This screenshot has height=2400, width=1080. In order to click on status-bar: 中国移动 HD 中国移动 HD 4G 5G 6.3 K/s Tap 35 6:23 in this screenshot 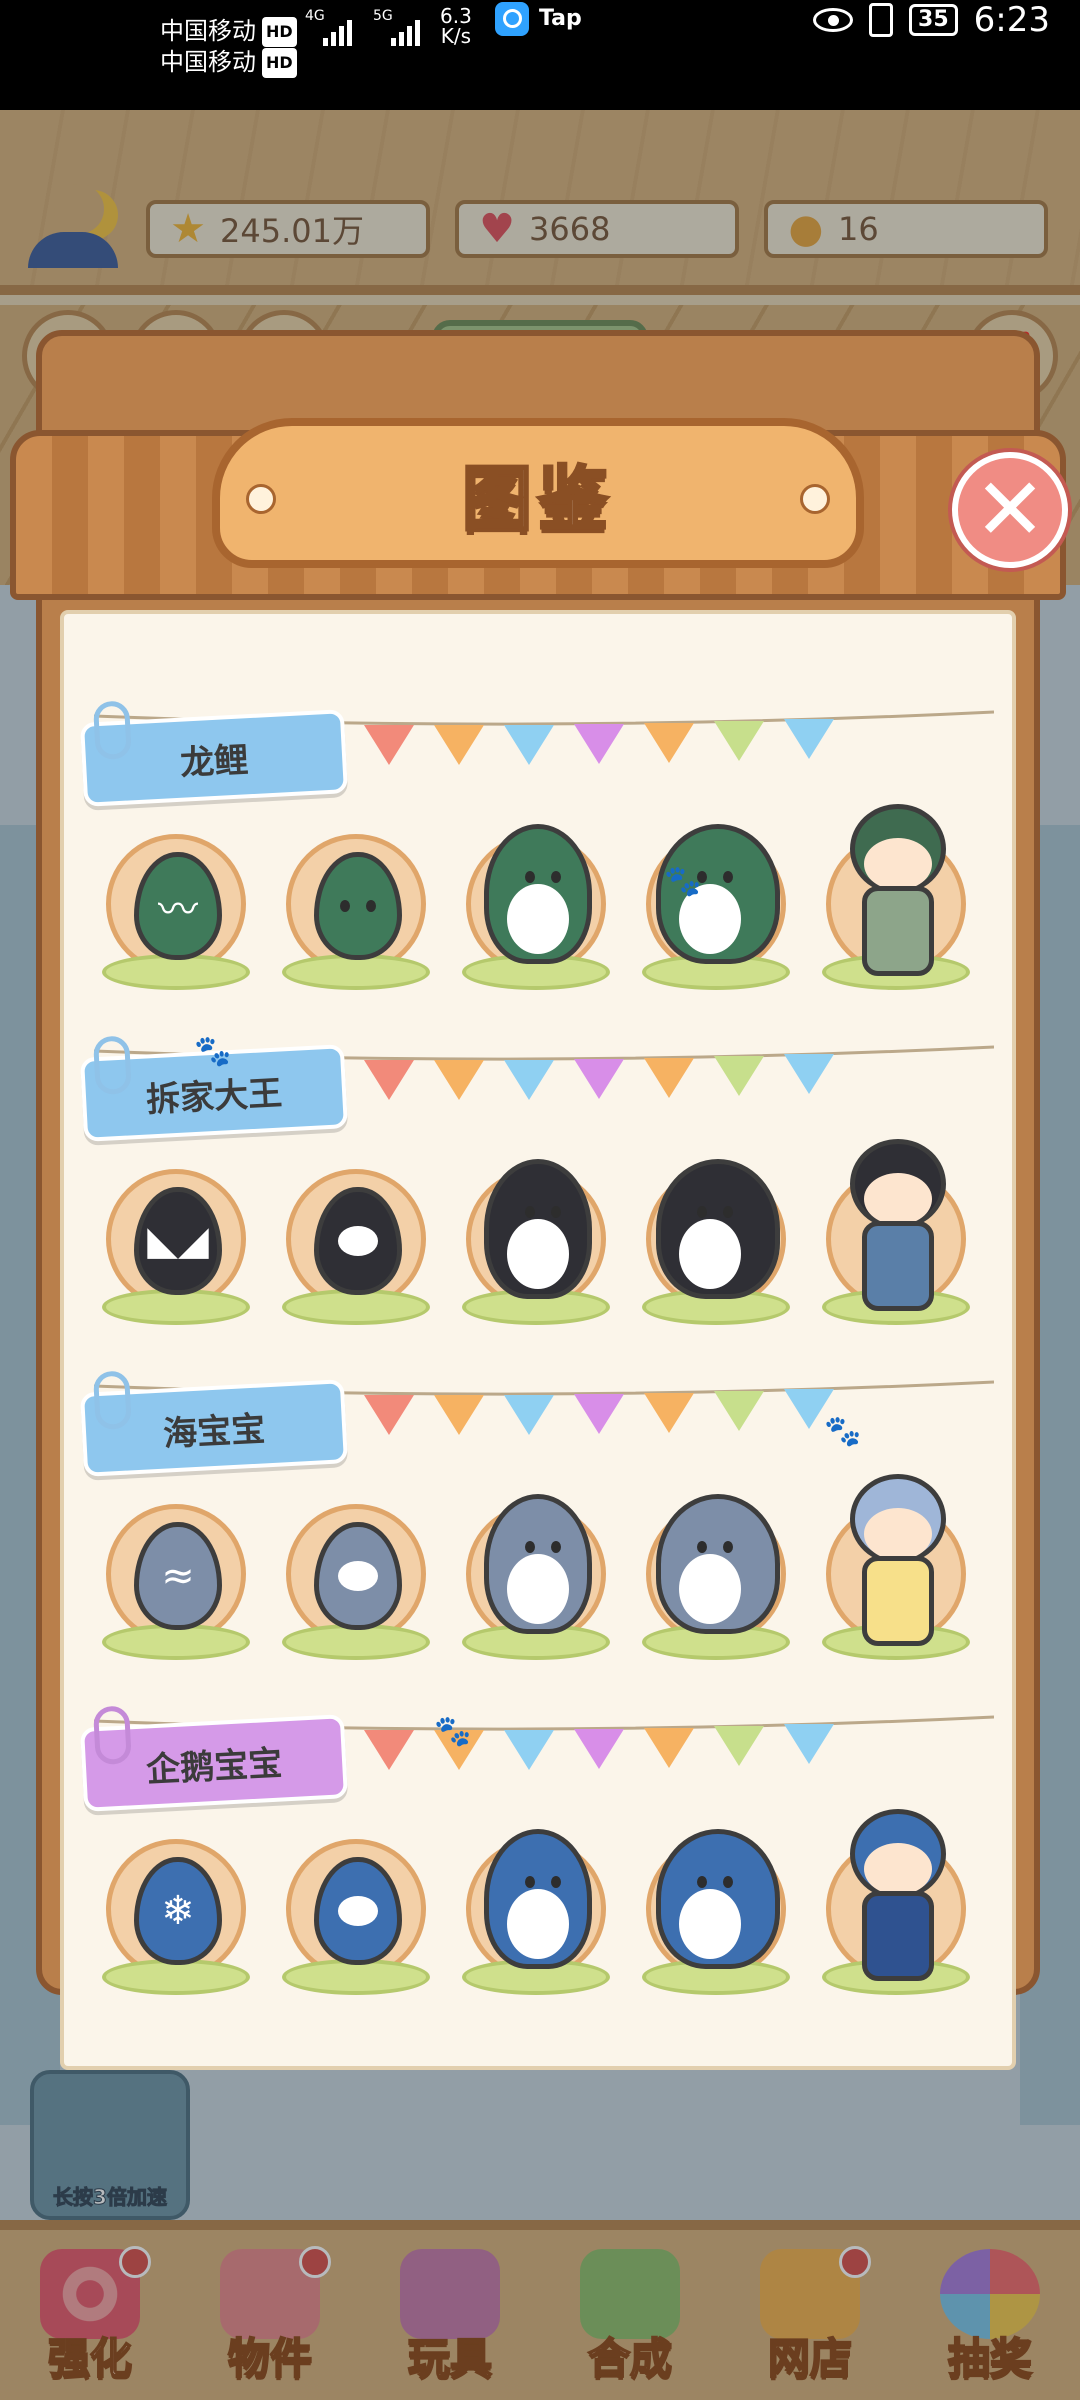, I will do `click(540, 55)`.